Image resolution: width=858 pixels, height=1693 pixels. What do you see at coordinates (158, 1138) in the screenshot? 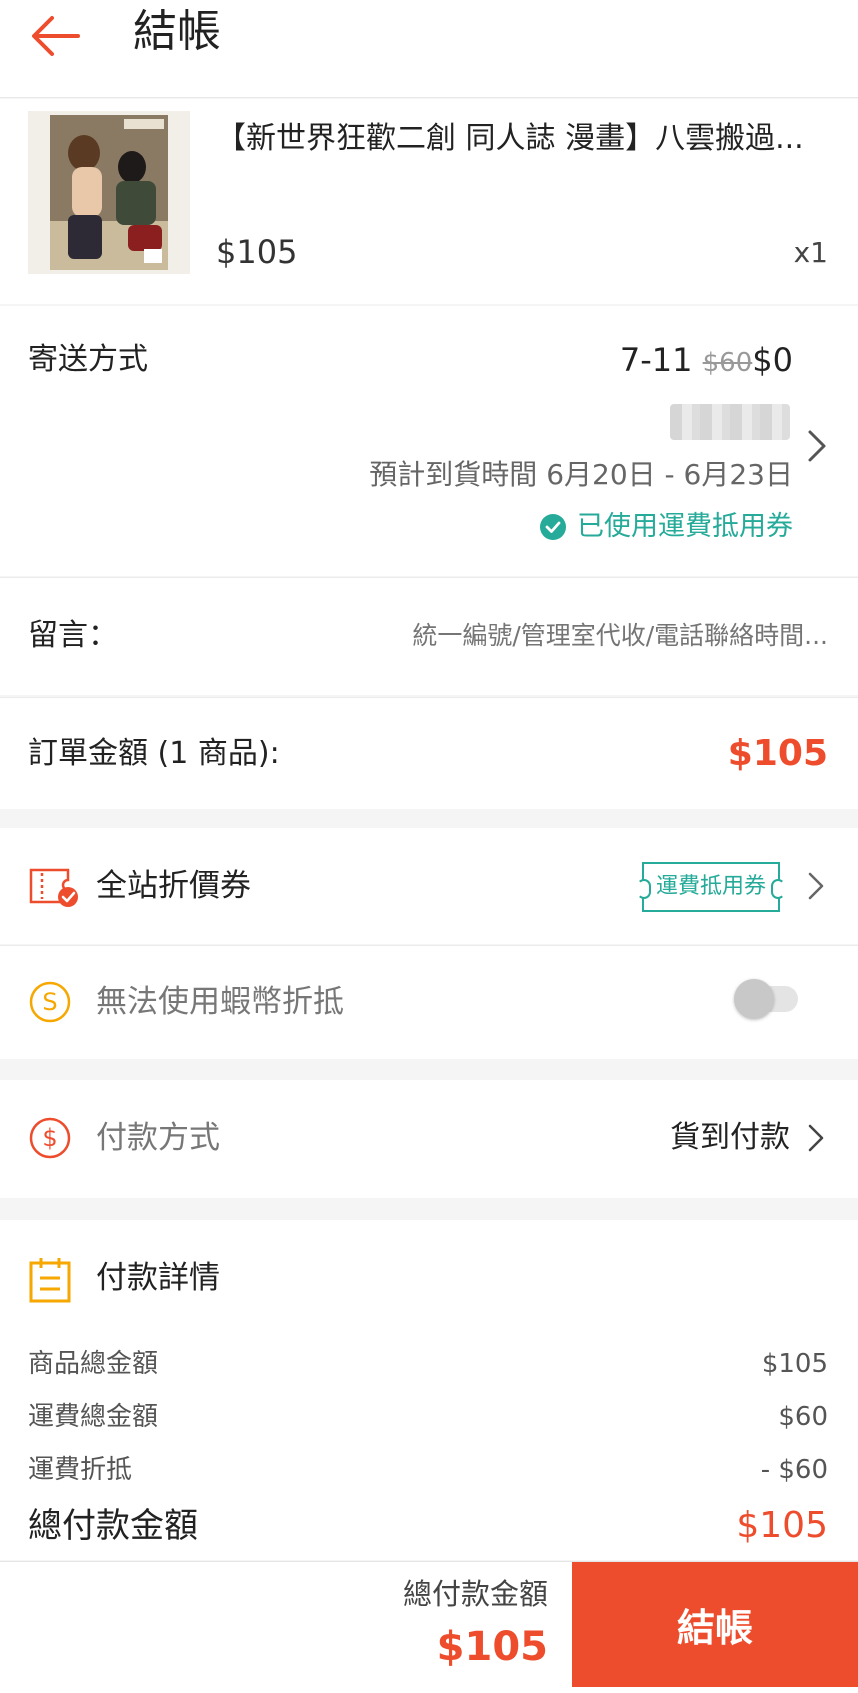
I see `payment-method-label: 付款方式` at bounding box center [158, 1138].